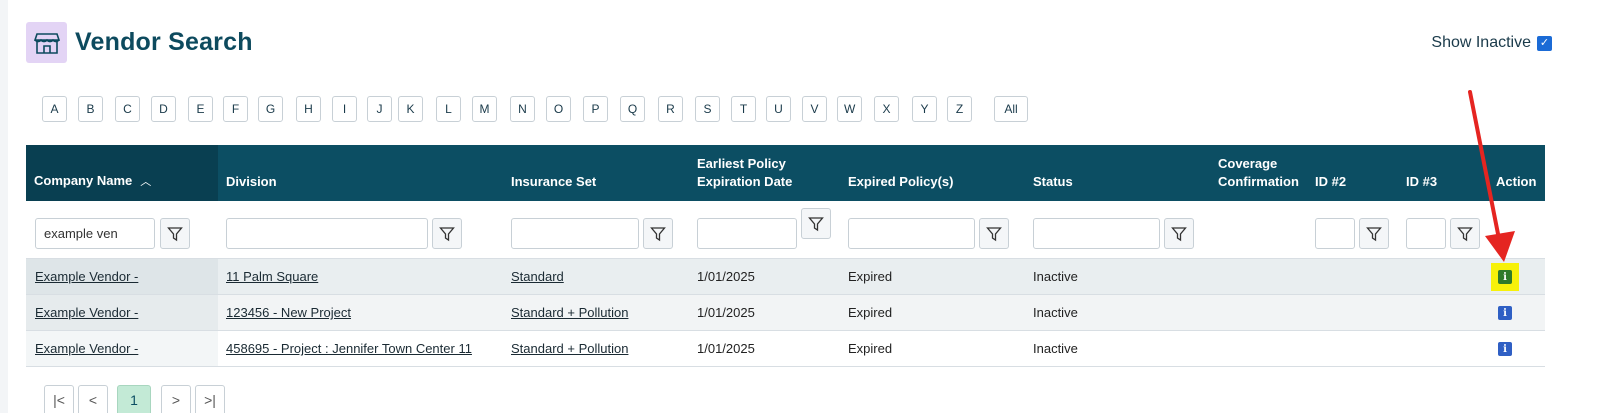 Image resolution: width=1610 pixels, height=413 pixels. What do you see at coordinates (92, 181) in the screenshot?
I see `col-company-name: Company Name ︿` at bounding box center [92, 181].